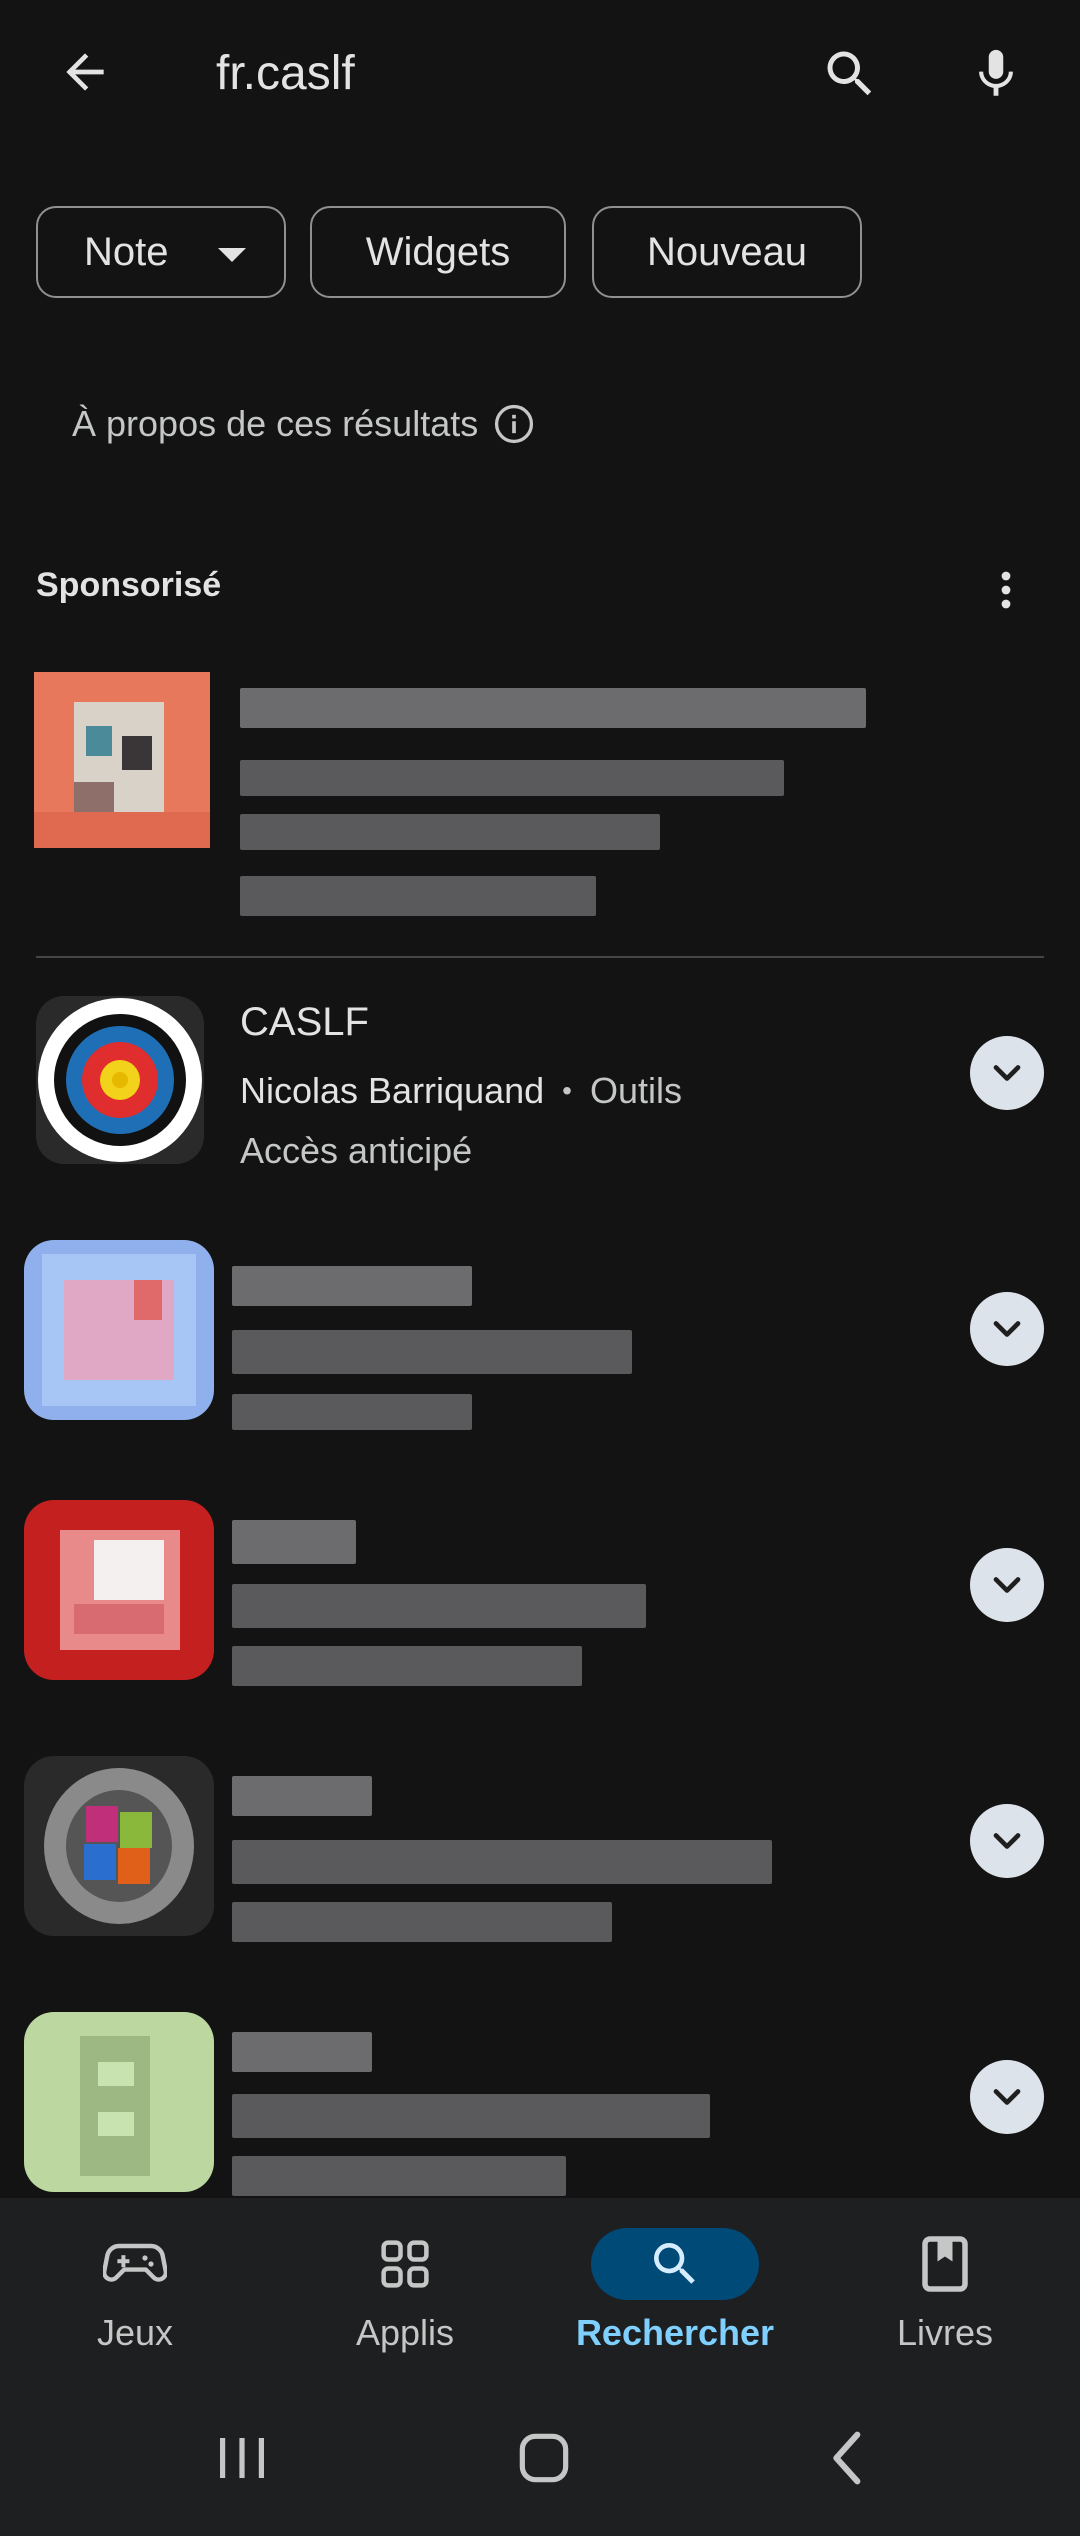 This screenshot has height=2536, width=1080. I want to click on filter-chip-label: Widgets, so click(438, 251).